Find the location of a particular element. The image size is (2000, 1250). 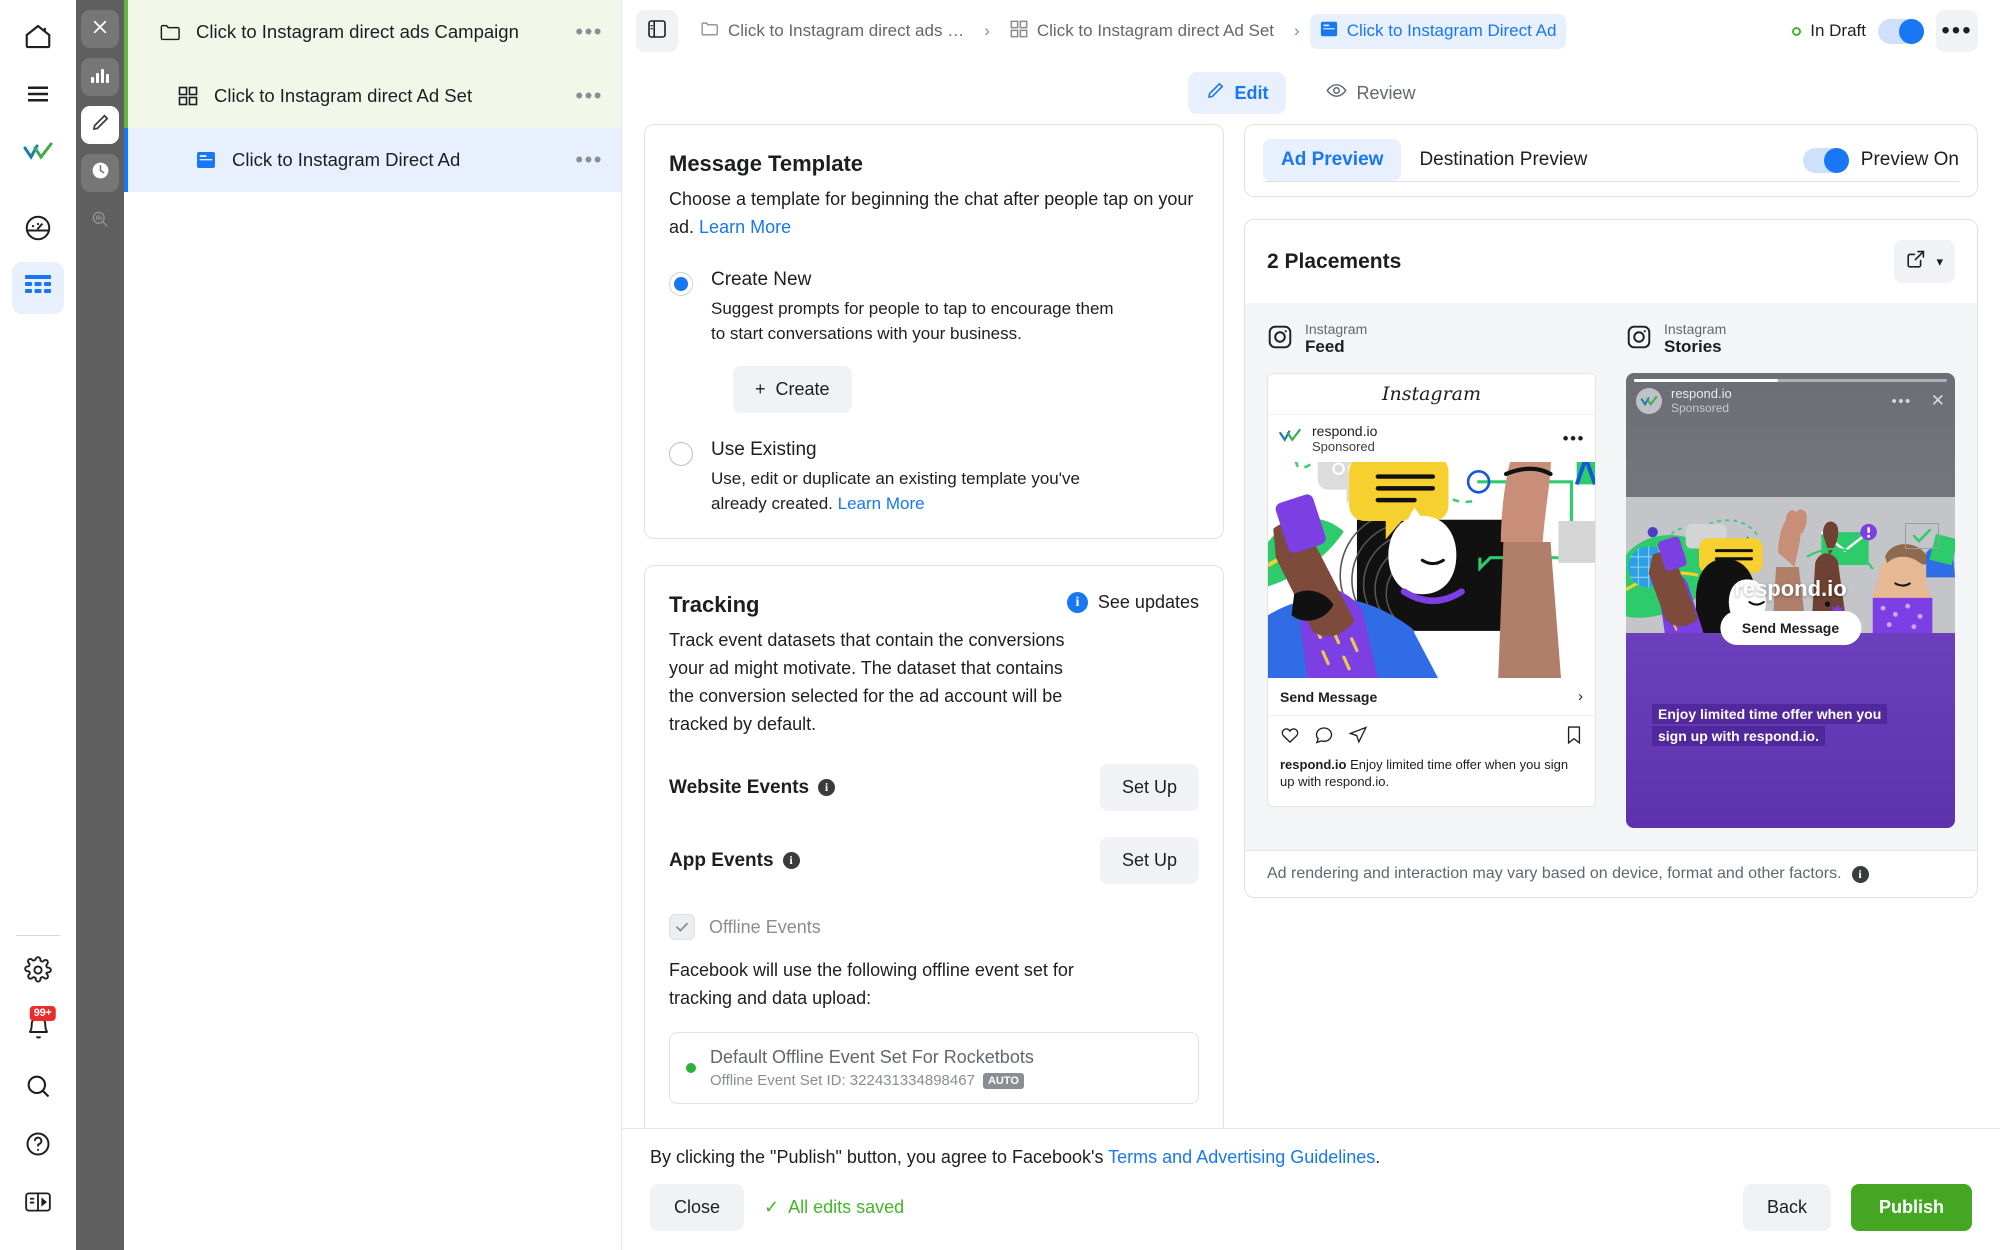

radio-use-existing is located at coordinates (681, 454).